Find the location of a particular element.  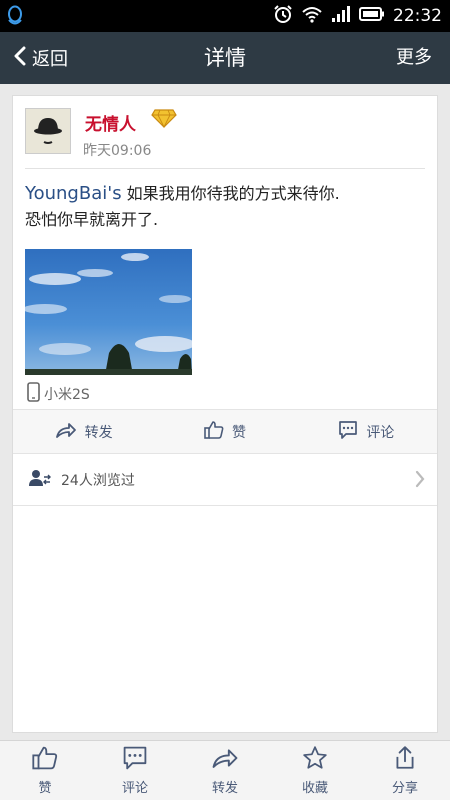

like-label: 赞 is located at coordinates (238, 432).